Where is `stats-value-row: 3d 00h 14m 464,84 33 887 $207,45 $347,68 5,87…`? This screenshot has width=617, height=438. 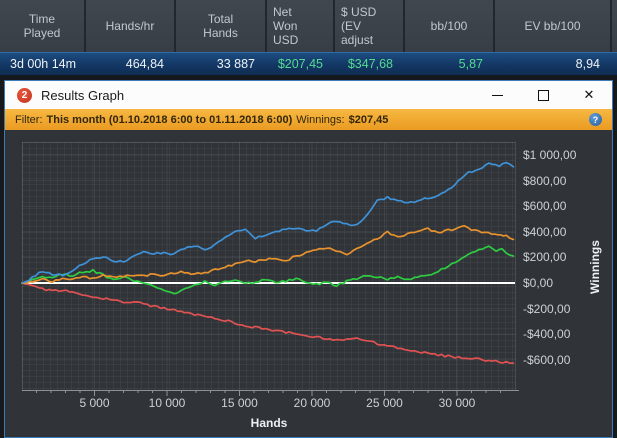 stats-value-row: 3d 00h 14m 464,84 33 887 $207,45 $347,68 5,87… is located at coordinates (308, 63).